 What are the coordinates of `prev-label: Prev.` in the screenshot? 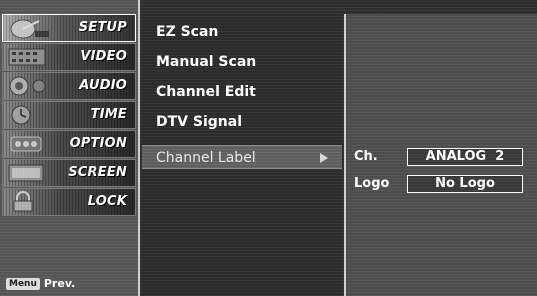 It's located at (59, 283).